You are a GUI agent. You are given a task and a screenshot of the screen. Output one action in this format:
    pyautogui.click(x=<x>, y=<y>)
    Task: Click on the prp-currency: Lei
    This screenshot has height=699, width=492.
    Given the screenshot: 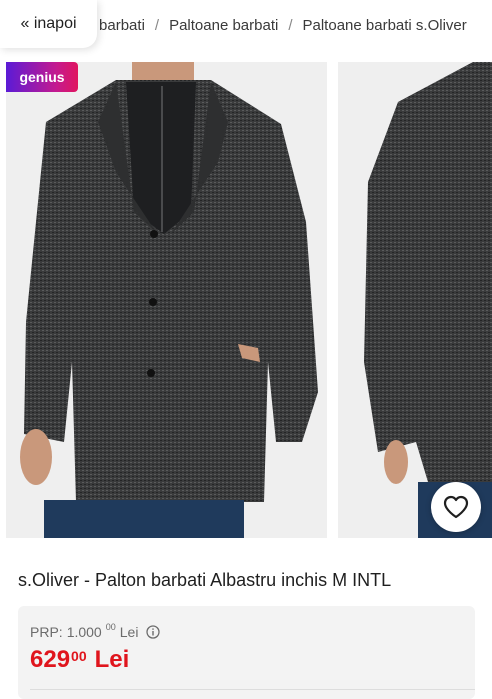 What is the action you would take?
    pyautogui.click(x=129, y=632)
    